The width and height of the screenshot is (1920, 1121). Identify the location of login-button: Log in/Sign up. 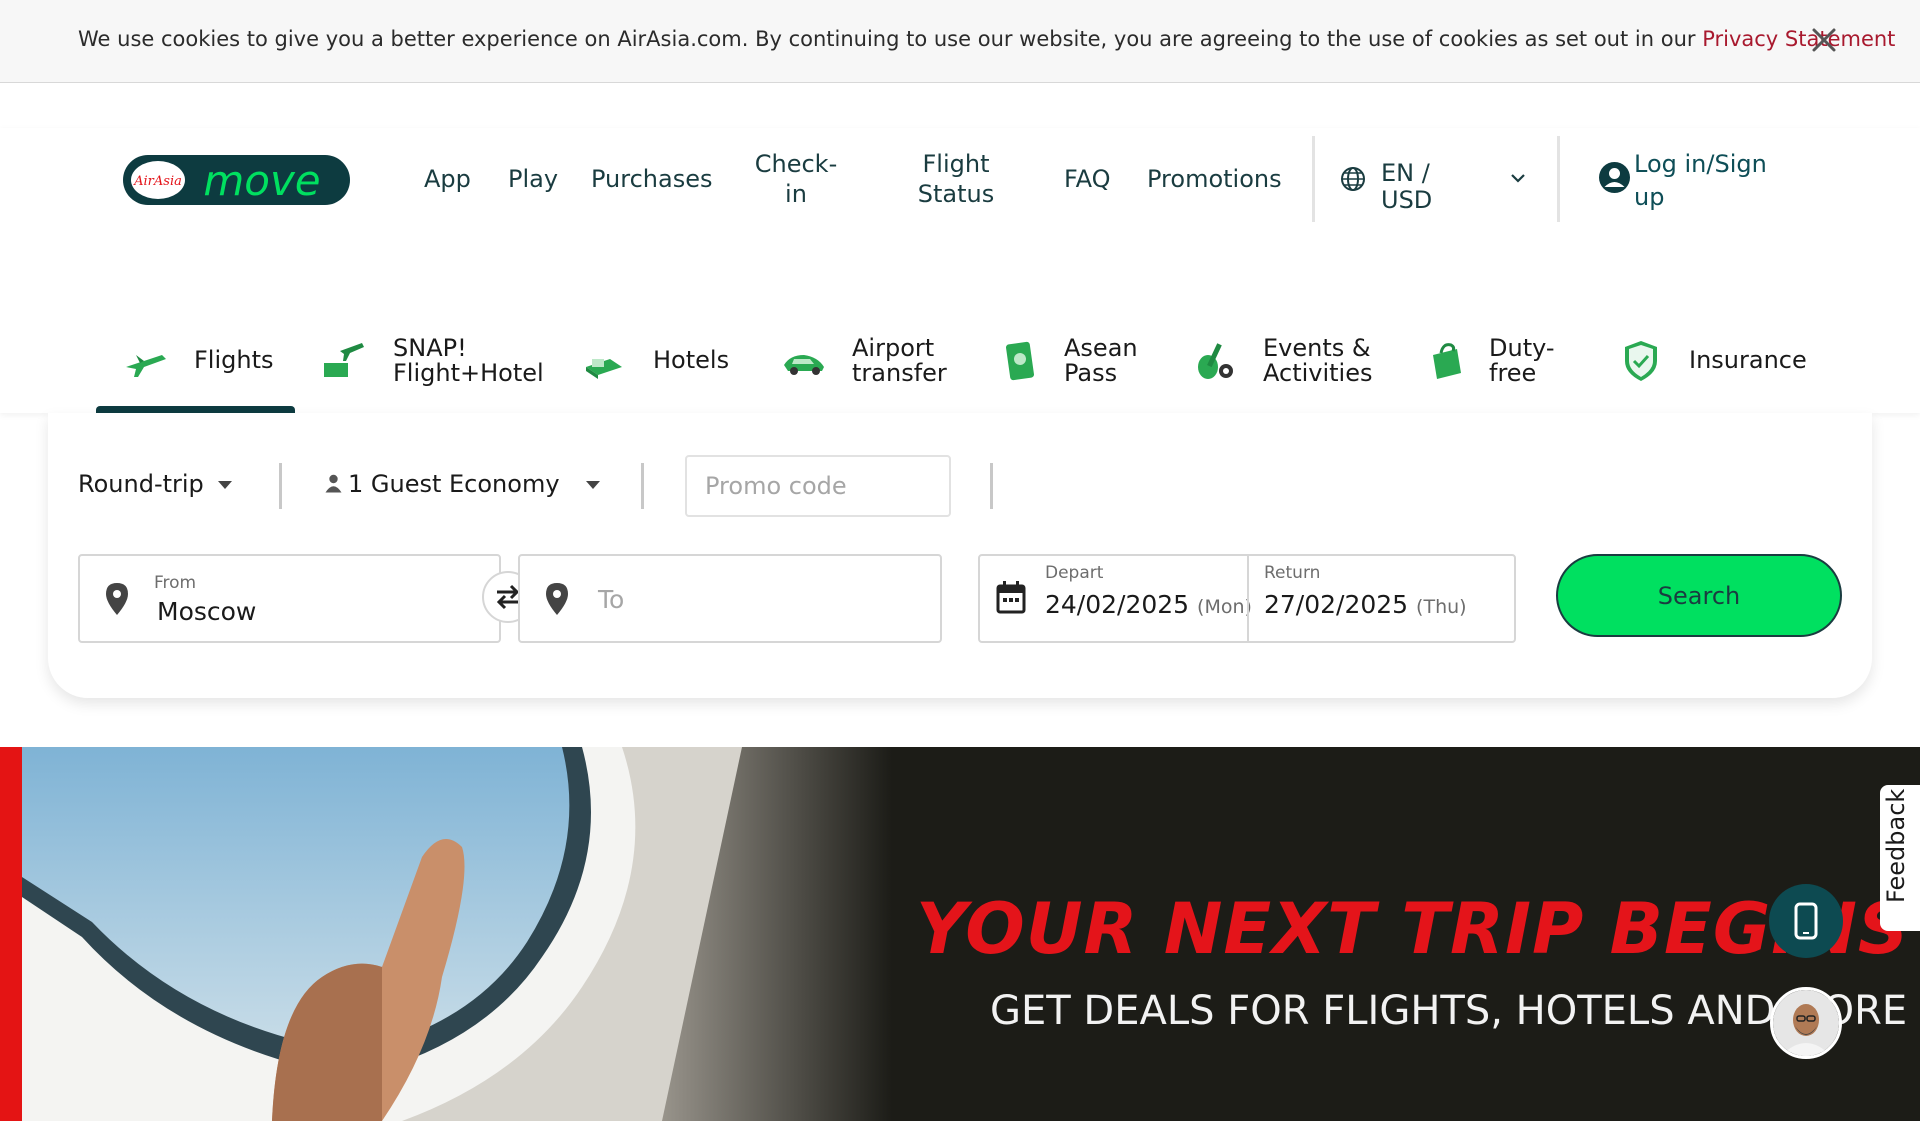
(1698, 181).